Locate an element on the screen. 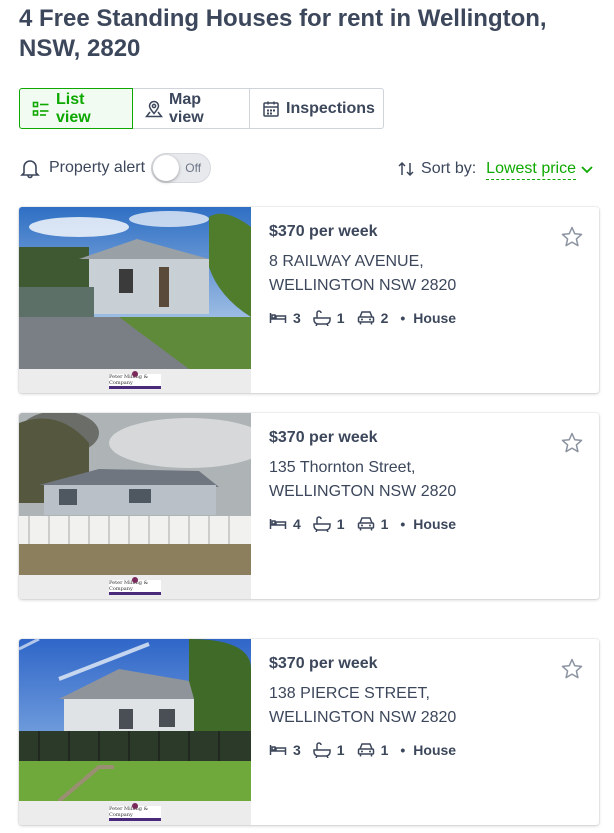 The height and width of the screenshot is (833, 614). property-alert-toggle: Off is located at coordinates (181, 168).